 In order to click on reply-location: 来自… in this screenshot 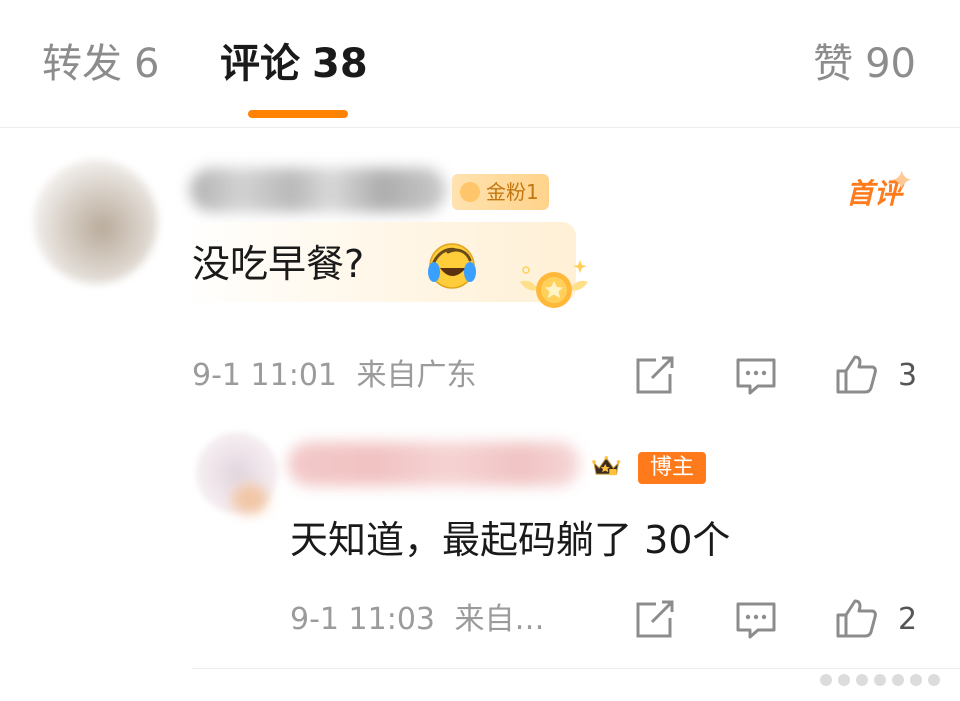, I will do `click(499, 619)`.